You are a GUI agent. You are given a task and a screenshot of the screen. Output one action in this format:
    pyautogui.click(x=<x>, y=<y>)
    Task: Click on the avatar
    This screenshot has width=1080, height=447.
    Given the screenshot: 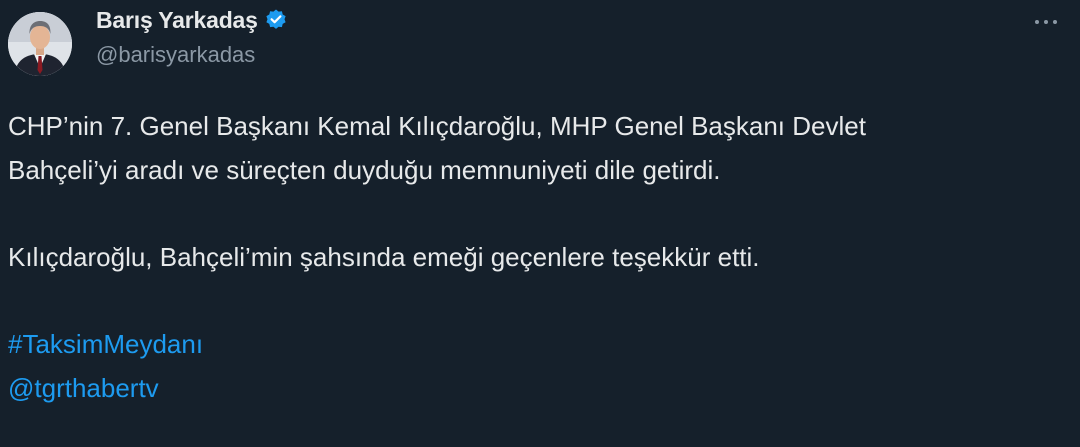 What is the action you would take?
    pyautogui.click(x=40, y=44)
    